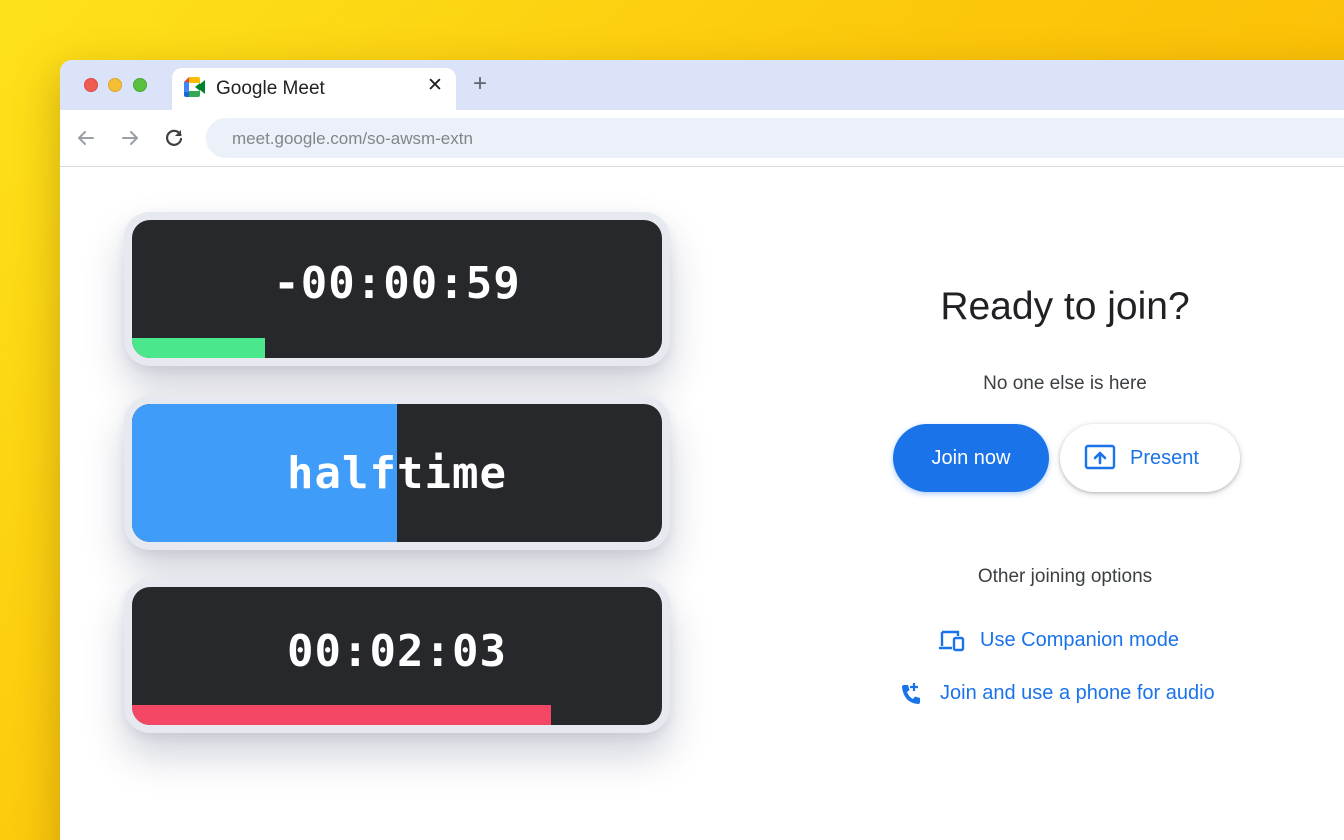 Image resolution: width=1344 pixels, height=840 pixels. I want to click on timer-card-elapsed: 00:02:03, so click(397, 656).